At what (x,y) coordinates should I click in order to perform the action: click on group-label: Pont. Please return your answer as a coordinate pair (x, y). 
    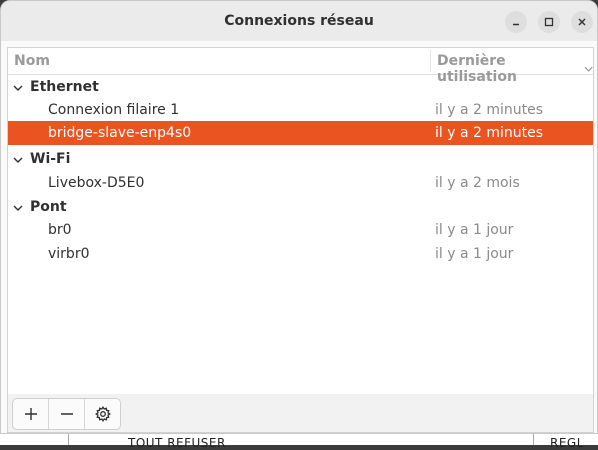
    Looking at the image, I should click on (48, 207).